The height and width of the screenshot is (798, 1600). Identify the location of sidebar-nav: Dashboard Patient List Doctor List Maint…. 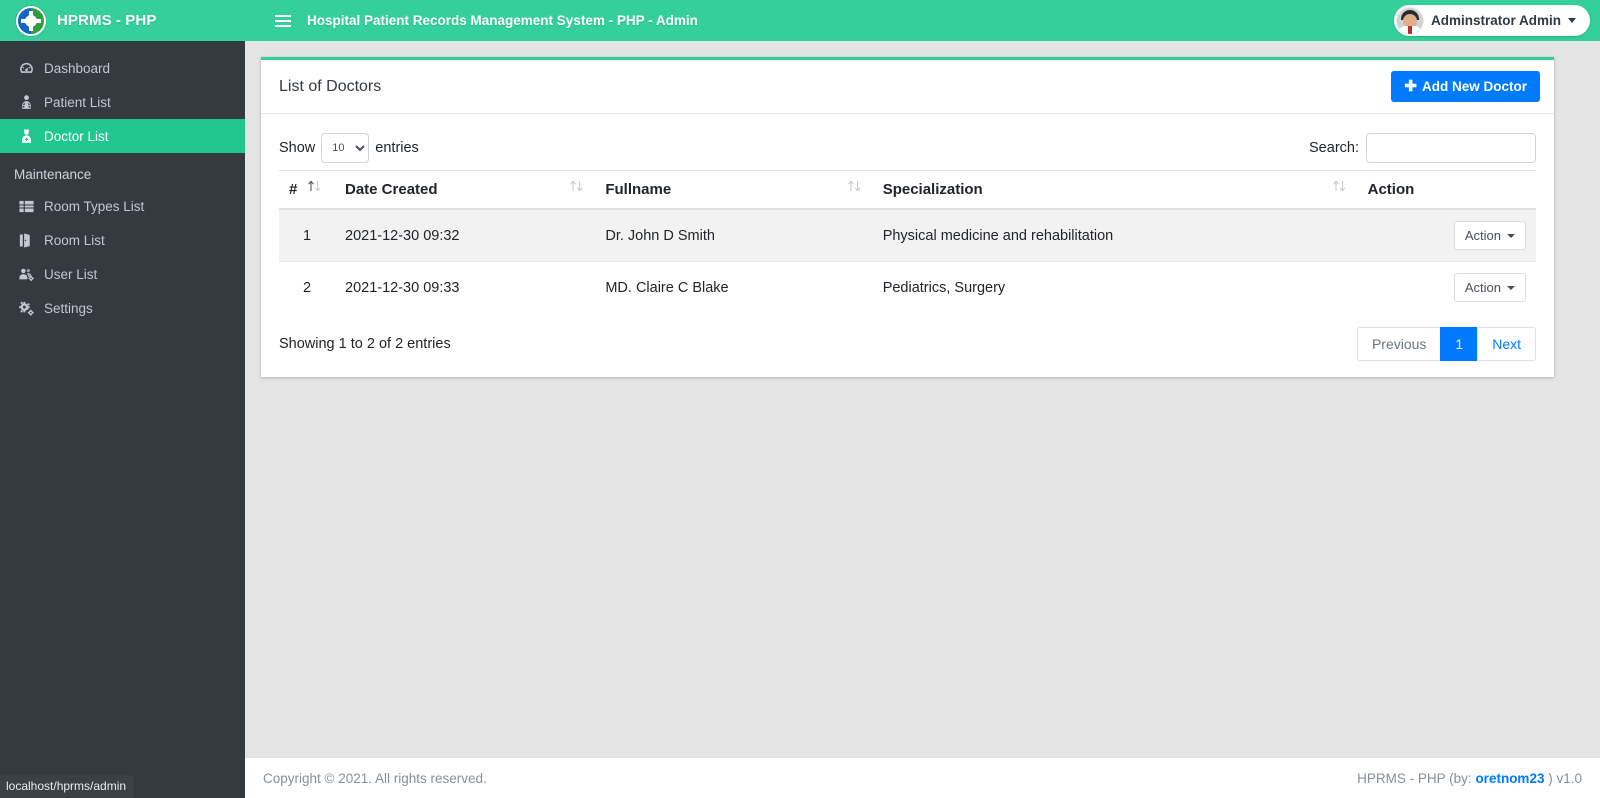
(122, 183).